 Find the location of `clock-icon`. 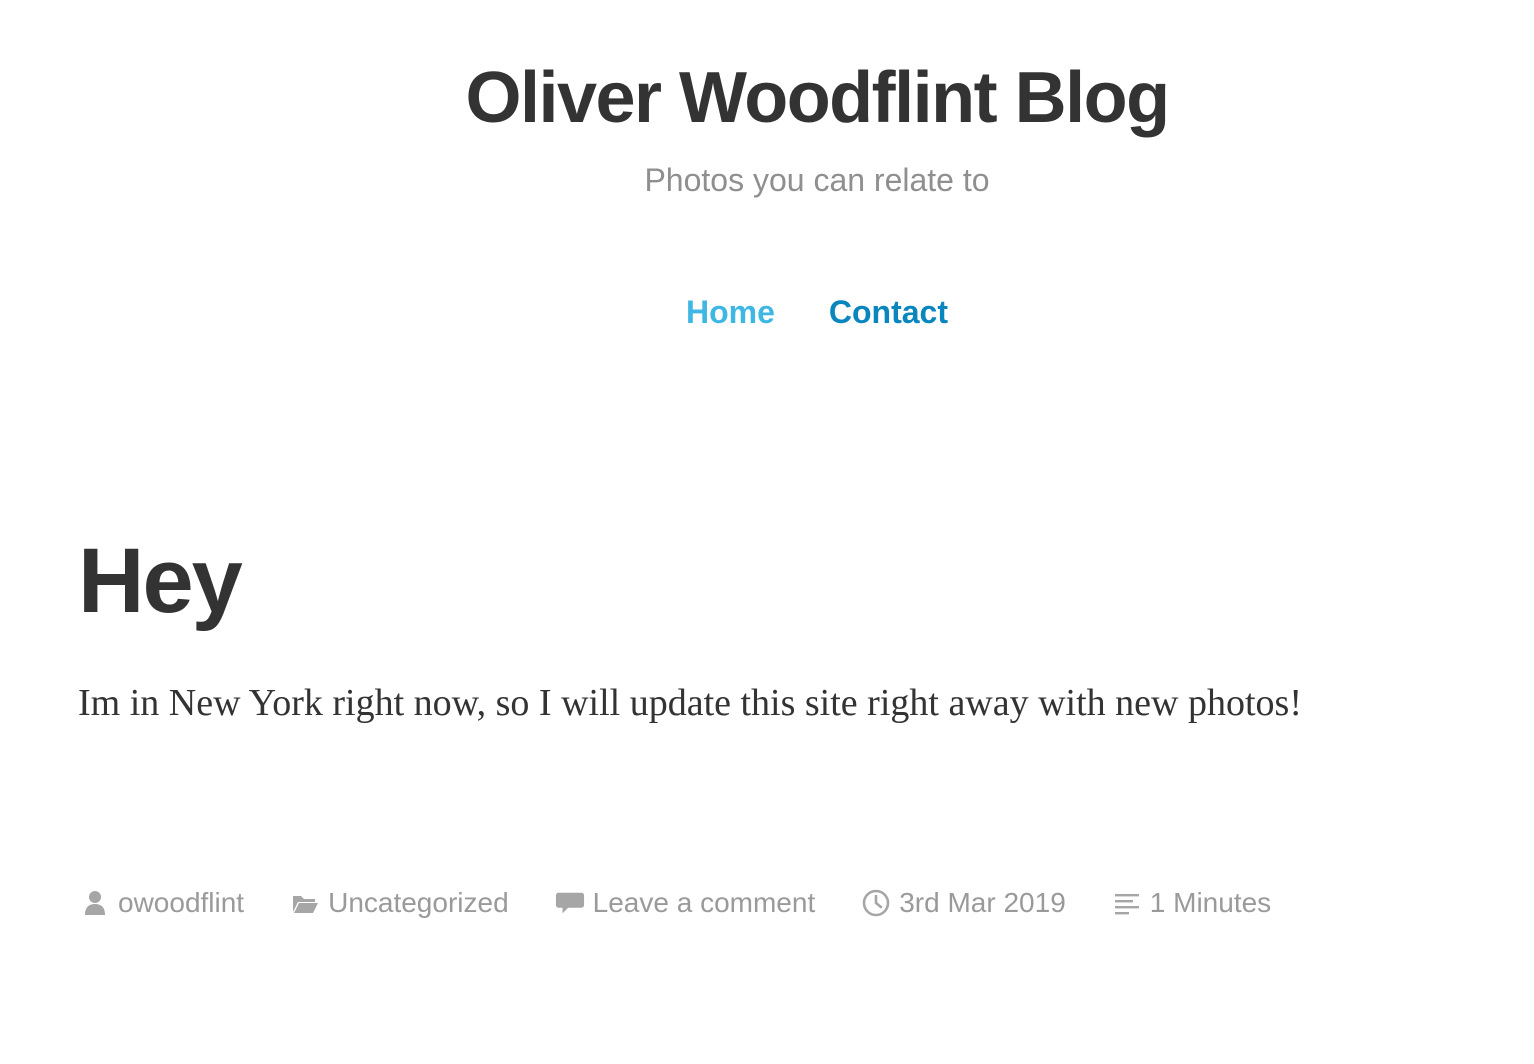

clock-icon is located at coordinates (876, 903).